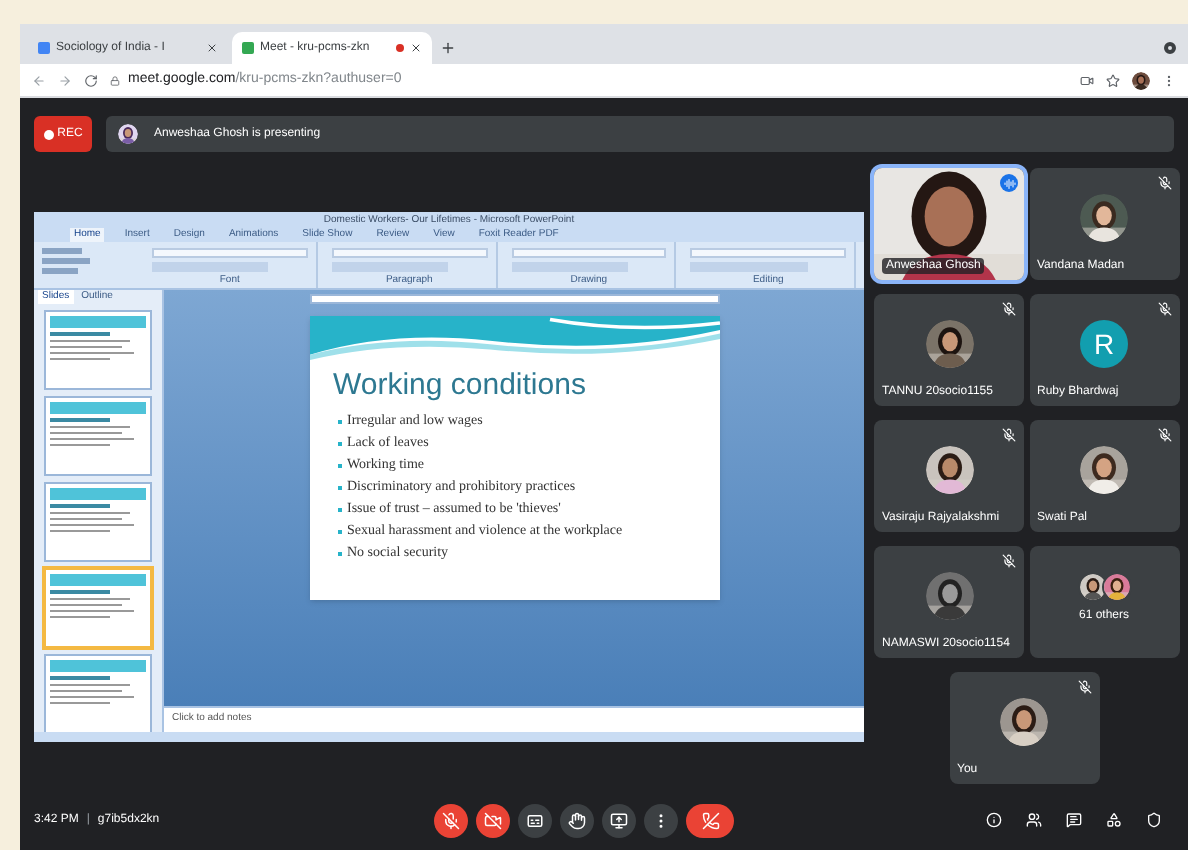 This screenshot has height=850, width=1188. Describe the element at coordinates (1087, 80) in the screenshot. I see `camera-icon` at that location.